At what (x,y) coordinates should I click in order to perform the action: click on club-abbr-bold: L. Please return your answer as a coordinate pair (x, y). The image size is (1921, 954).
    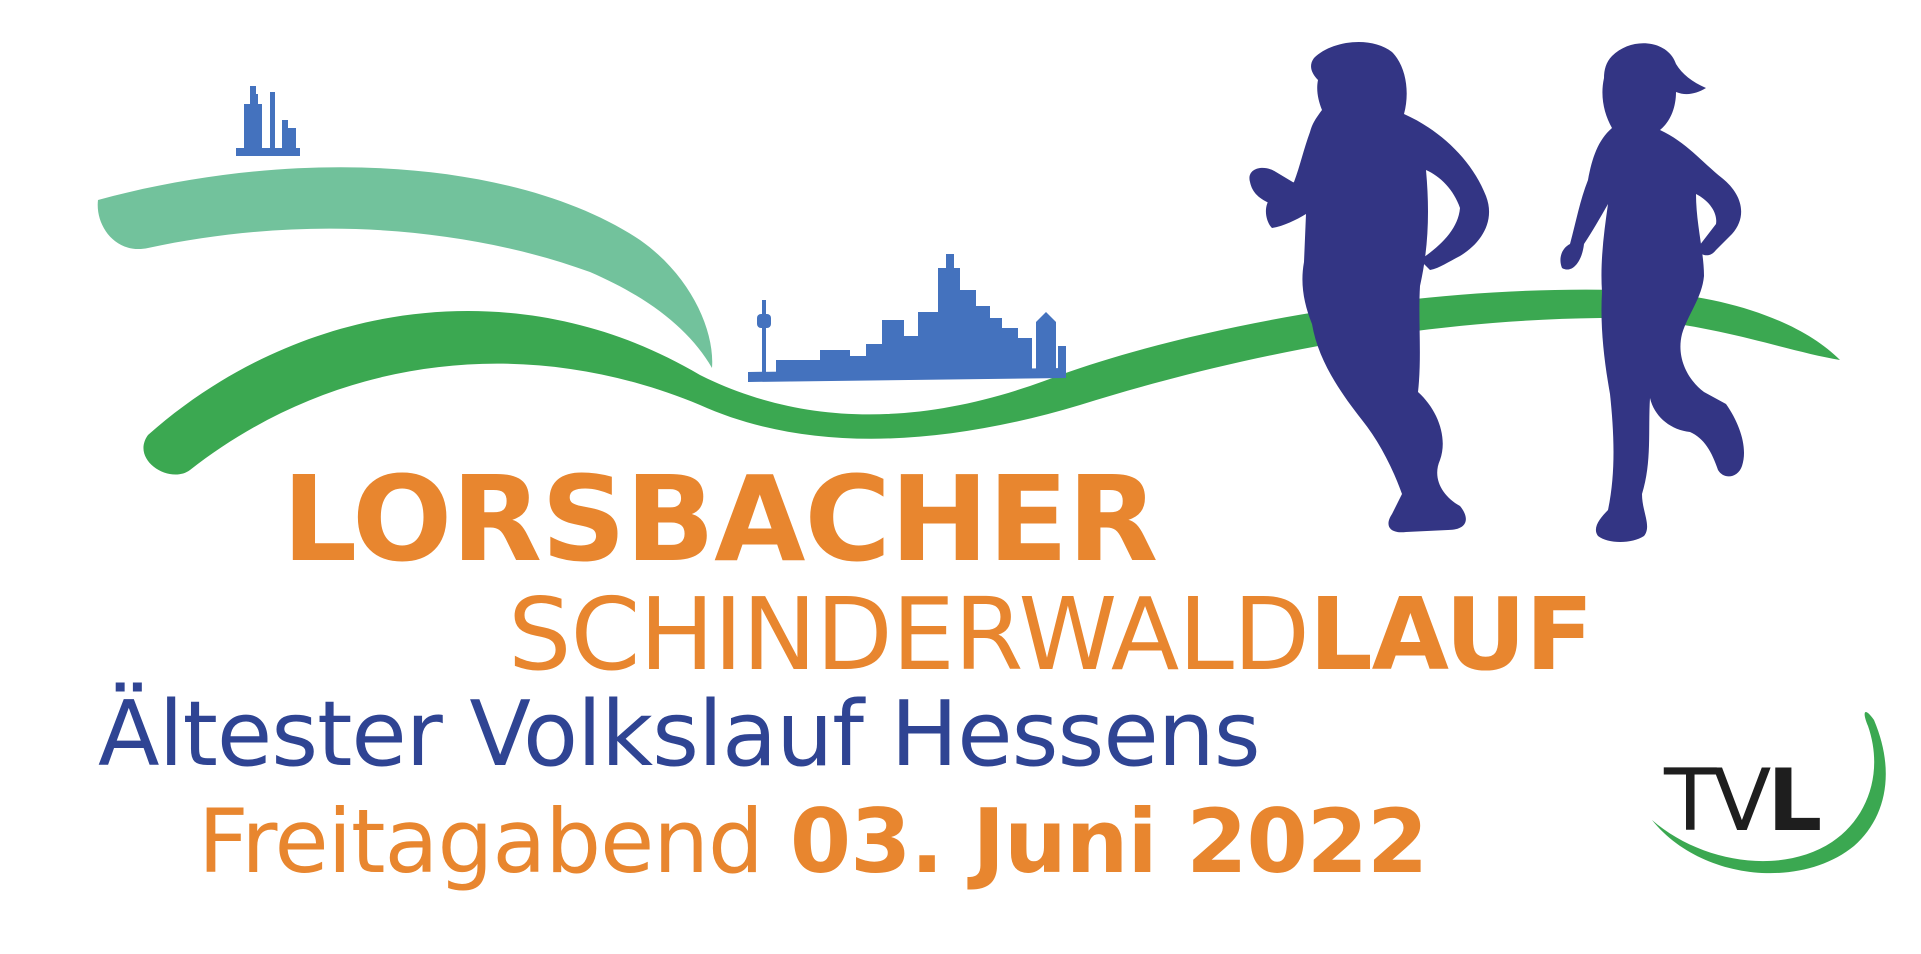
    Looking at the image, I should click on (1794, 801).